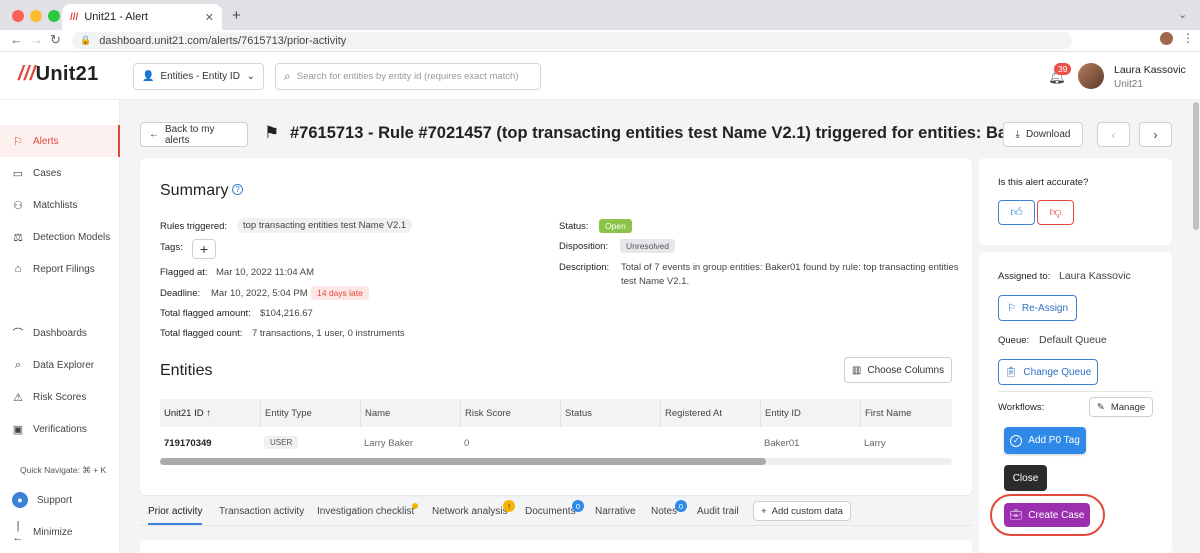 This screenshot has width=1200, height=553. What do you see at coordinates (47, 173) in the screenshot?
I see `sidebar-item-label: Cases` at bounding box center [47, 173].